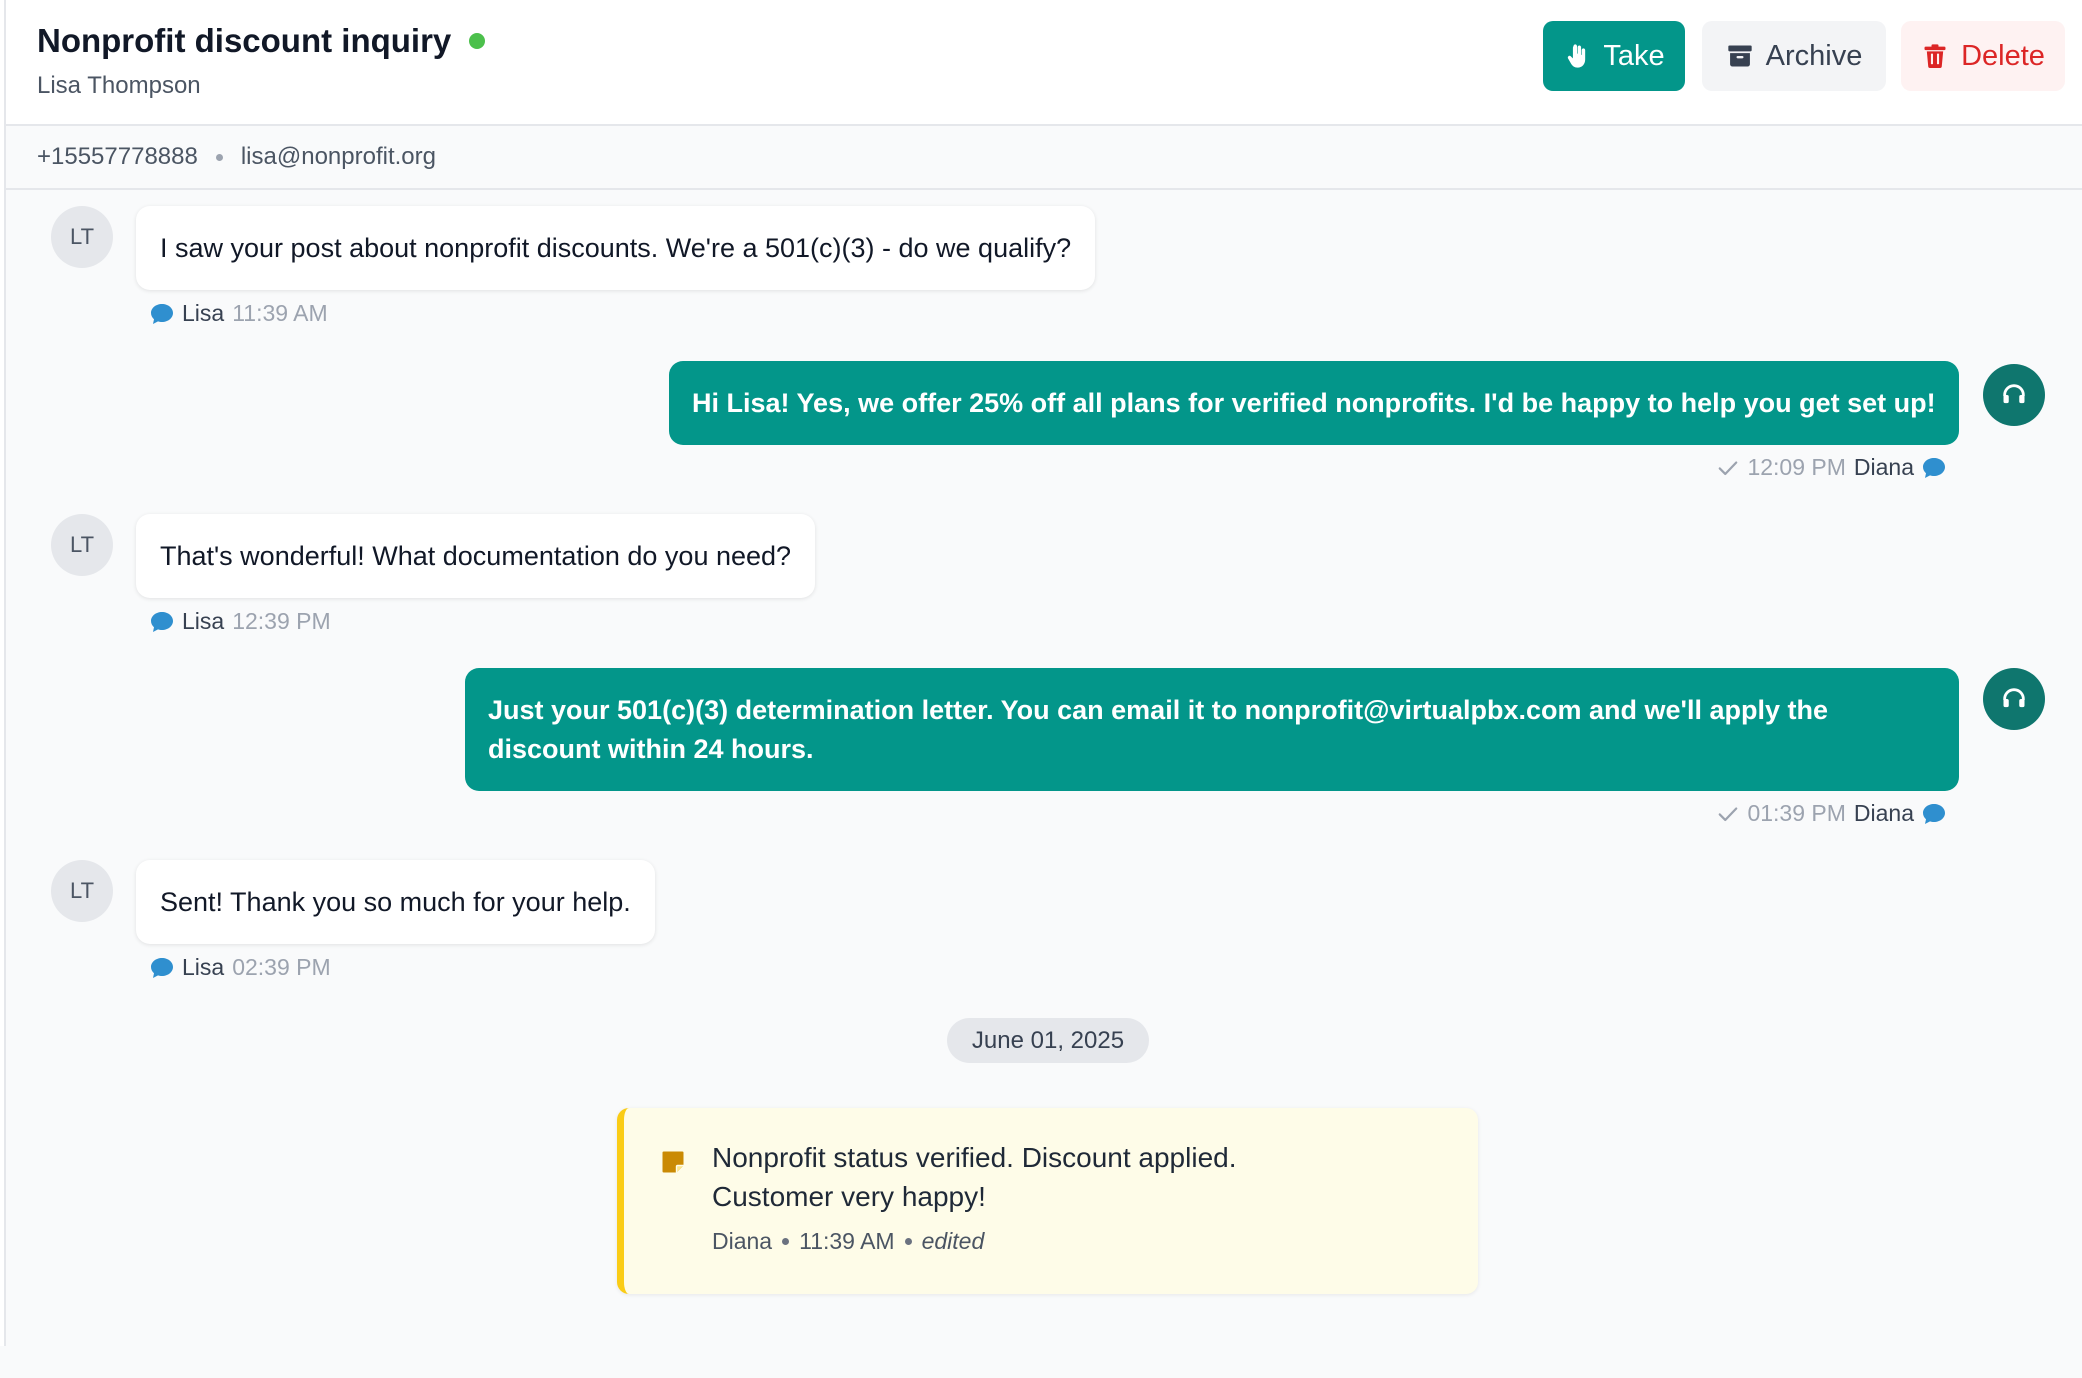 The width and height of the screenshot is (2082, 1378). I want to click on message-meta: Lisa 12:39 PM, so click(240, 621).